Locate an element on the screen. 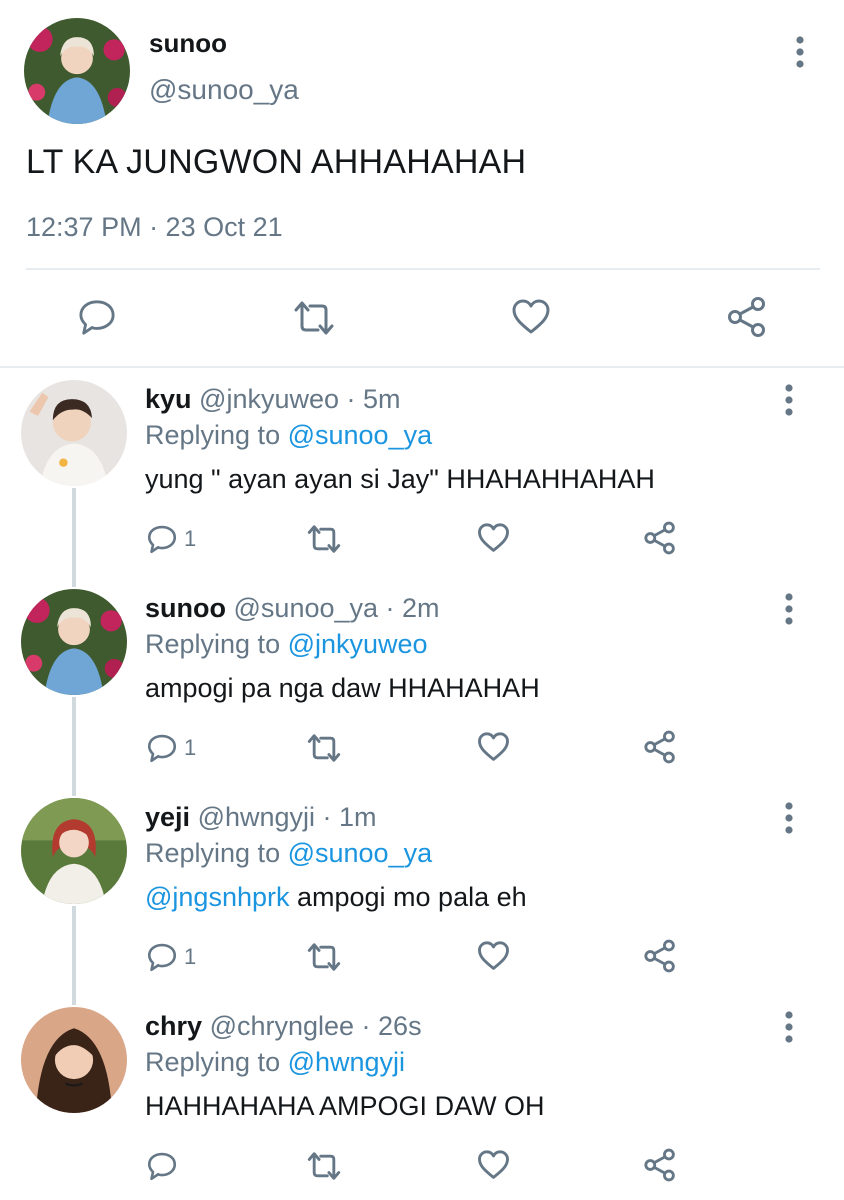 Image resolution: width=844 pixels, height=1200 pixels. reply-author-name: sunoo is located at coordinates (185, 608).